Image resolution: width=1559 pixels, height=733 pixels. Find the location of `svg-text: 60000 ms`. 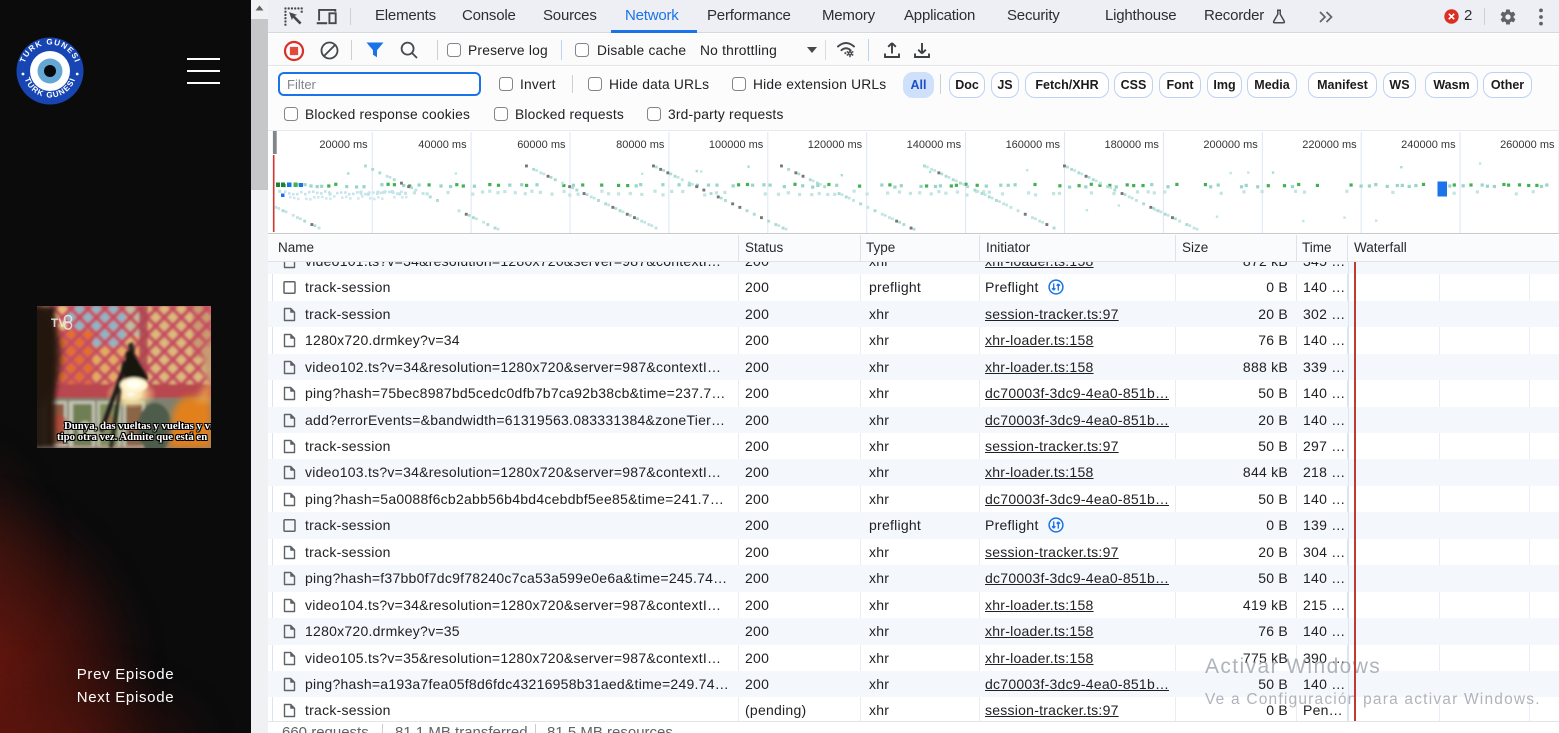

svg-text: 60000 ms is located at coordinates (541, 145).